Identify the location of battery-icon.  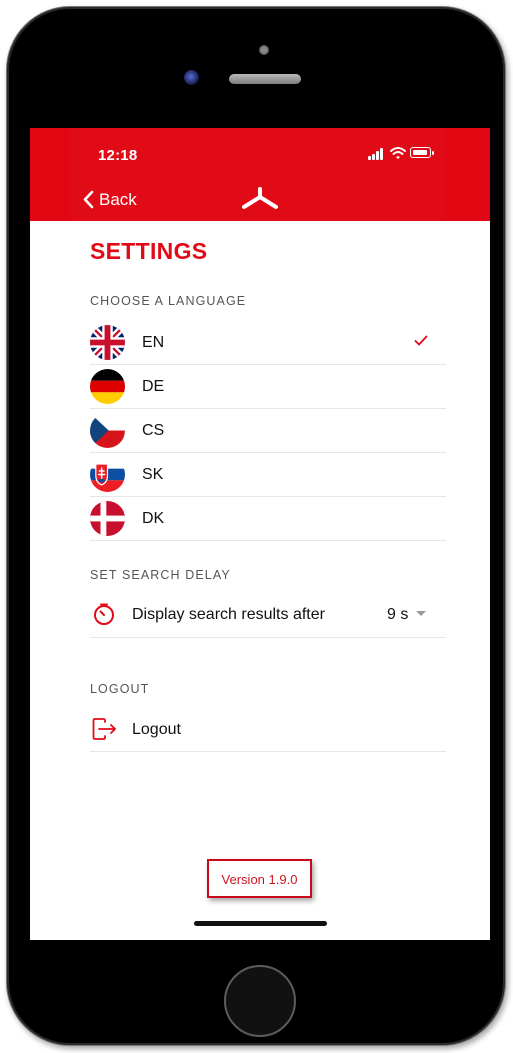
(422, 152).